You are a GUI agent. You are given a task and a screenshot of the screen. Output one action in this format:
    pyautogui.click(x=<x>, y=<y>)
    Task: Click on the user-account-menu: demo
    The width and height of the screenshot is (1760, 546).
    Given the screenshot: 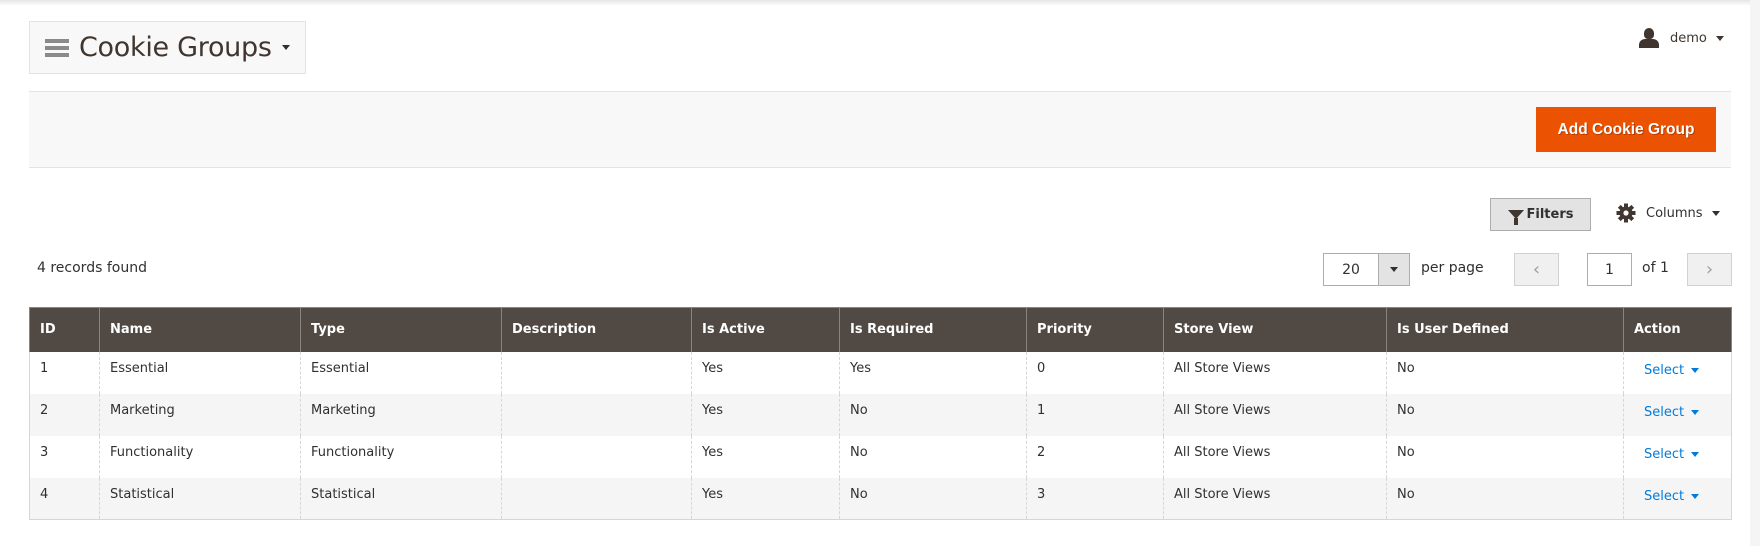 What is the action you would take?
    pyautogui.click(x=1681, y=38)
    